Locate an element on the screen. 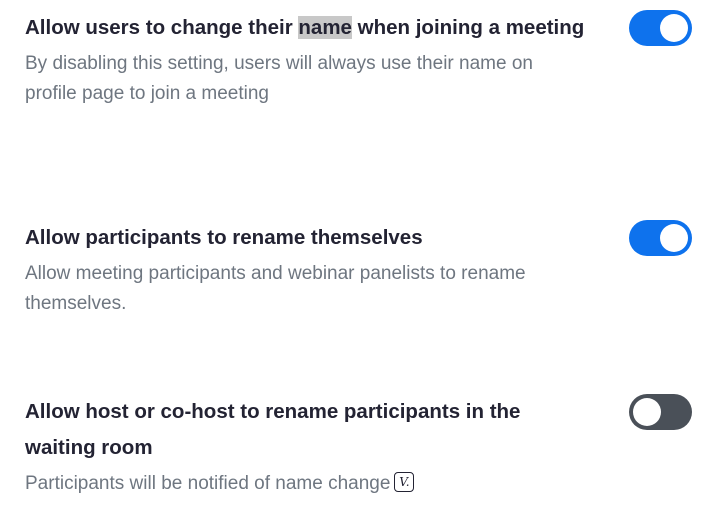  toggle-rename-in-waiting-room is located at coordinates (660, 412).